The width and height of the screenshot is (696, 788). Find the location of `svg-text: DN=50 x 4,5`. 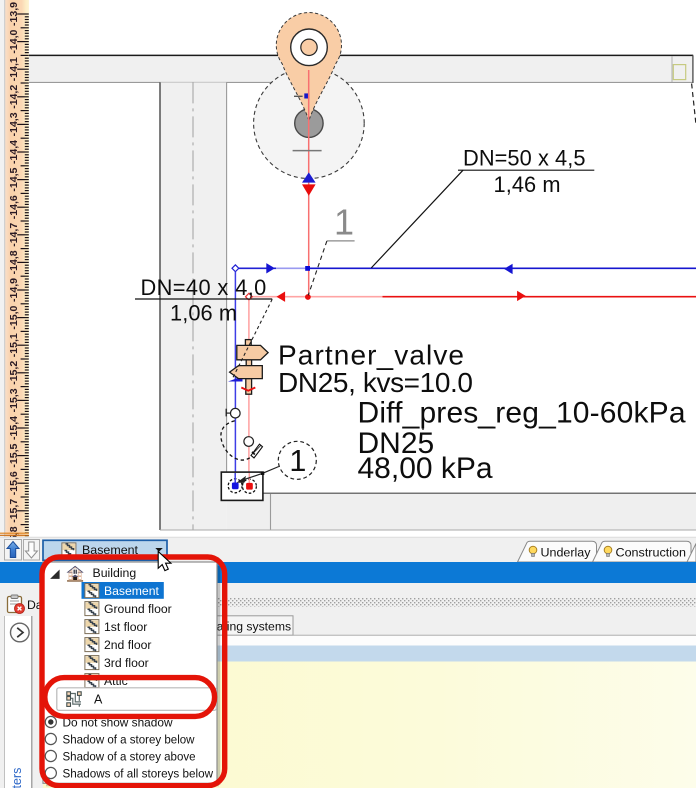

svg-text: DN=50 x 4,5 is located at coordinates (524, 158).